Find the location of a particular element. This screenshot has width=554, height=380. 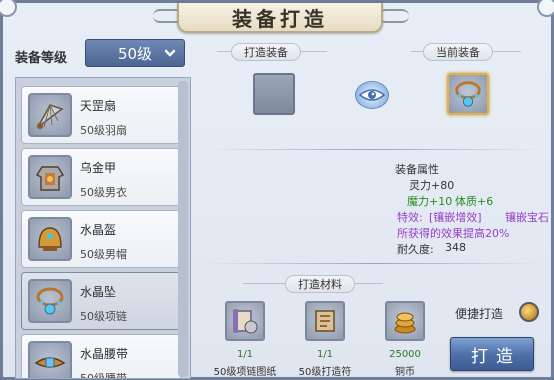

level-dropdown: 50级 is located at coordinates (135, 53).